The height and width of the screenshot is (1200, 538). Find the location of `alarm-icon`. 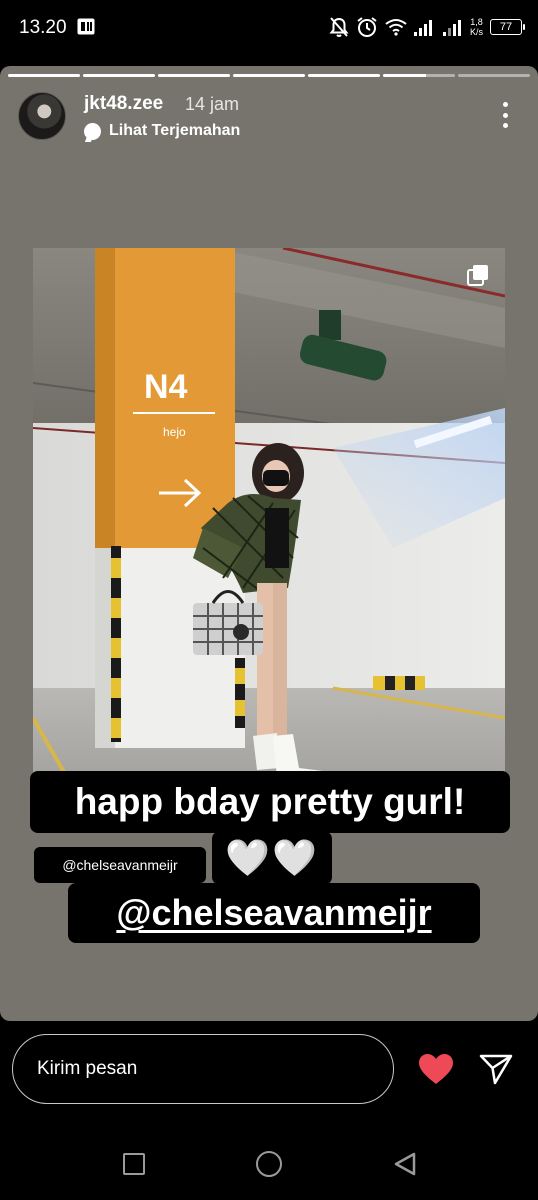

alarm-icon is located at coordinates (367, 27).